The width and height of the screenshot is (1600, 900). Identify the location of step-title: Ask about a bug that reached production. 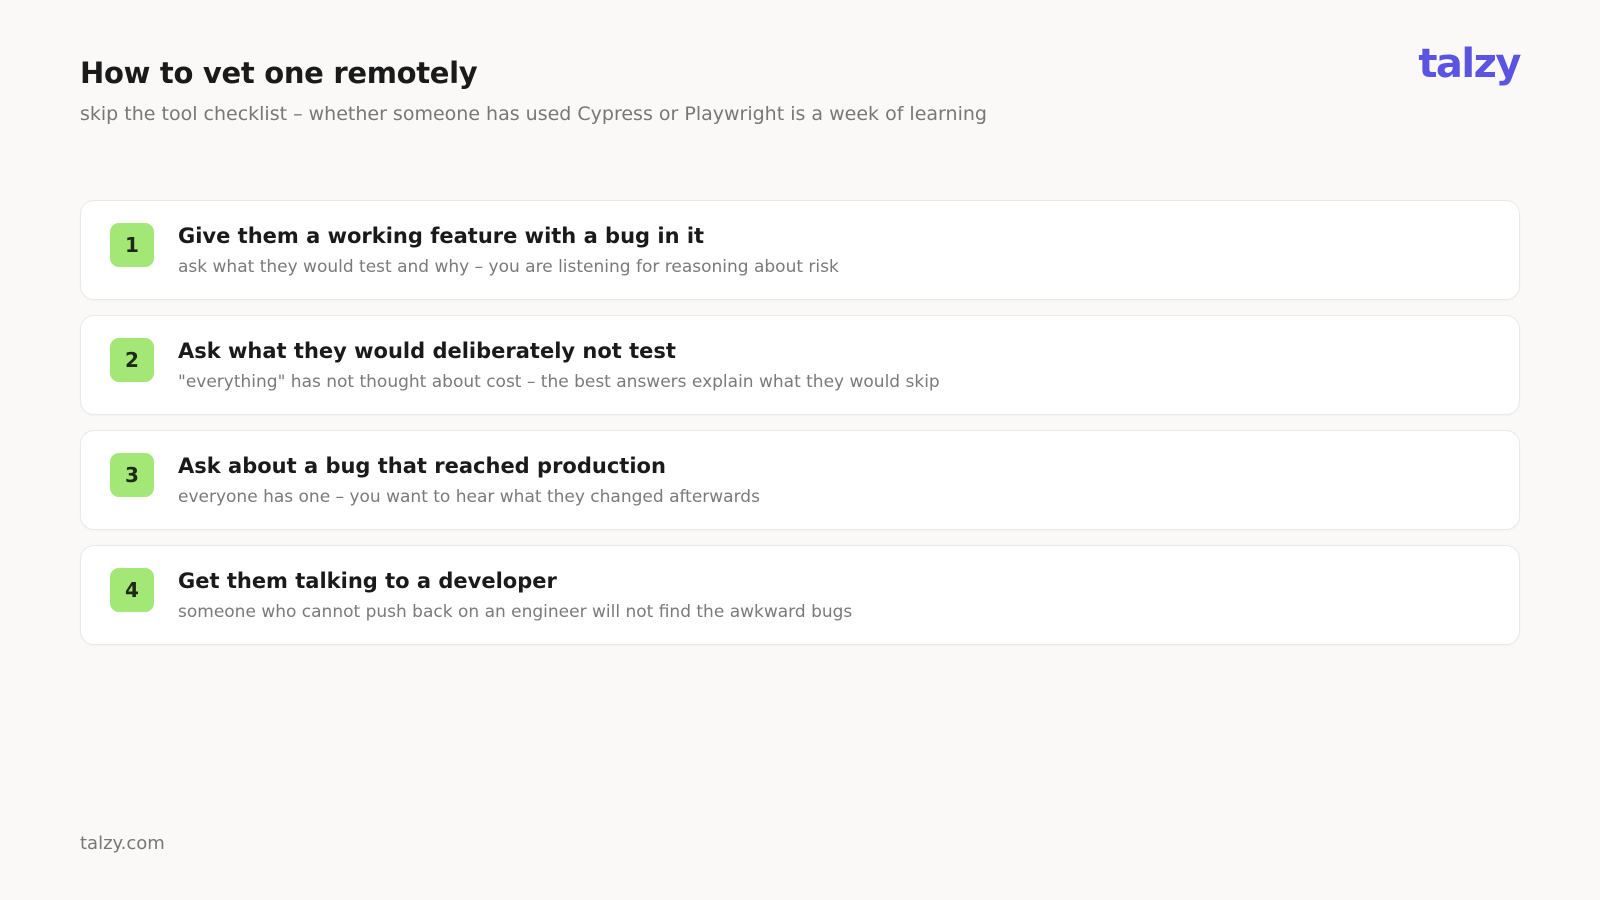
(422, 466).